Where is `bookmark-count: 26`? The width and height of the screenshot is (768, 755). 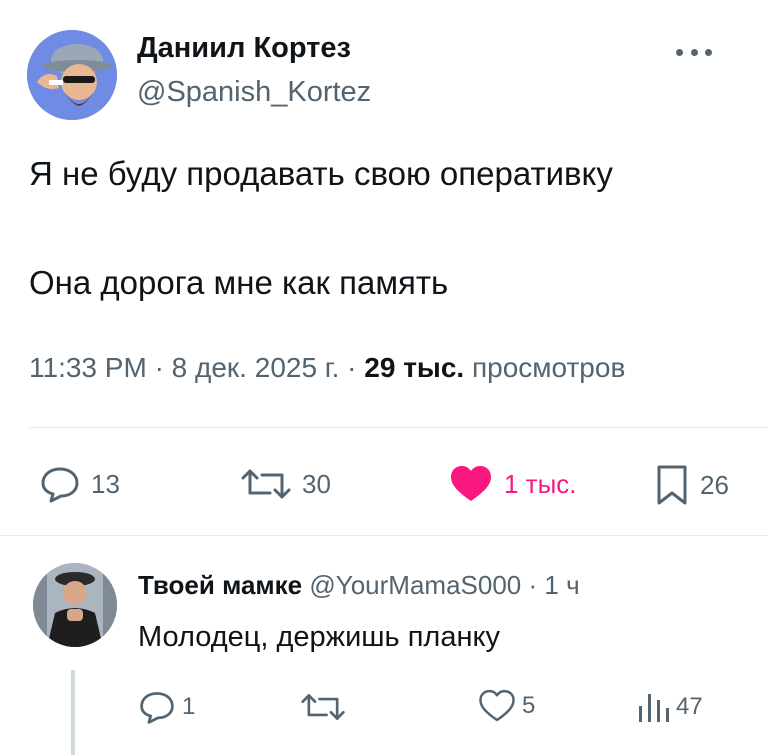 bookmark-count: 26 is located at coordinates (714, 484).